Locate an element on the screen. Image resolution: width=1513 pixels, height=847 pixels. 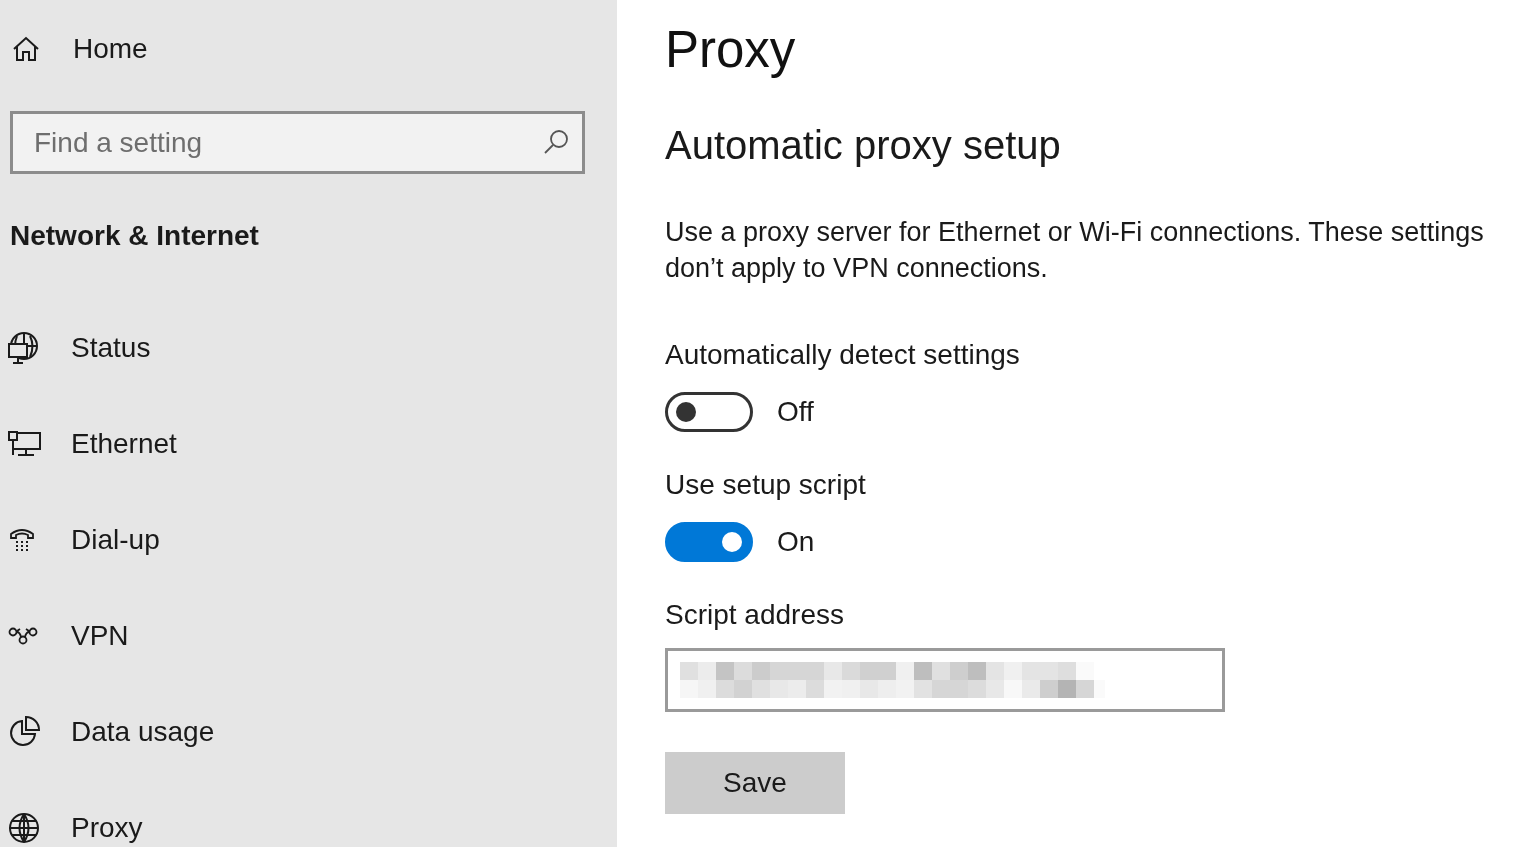
vpn-links-icon is located at coordinates (23, 636).